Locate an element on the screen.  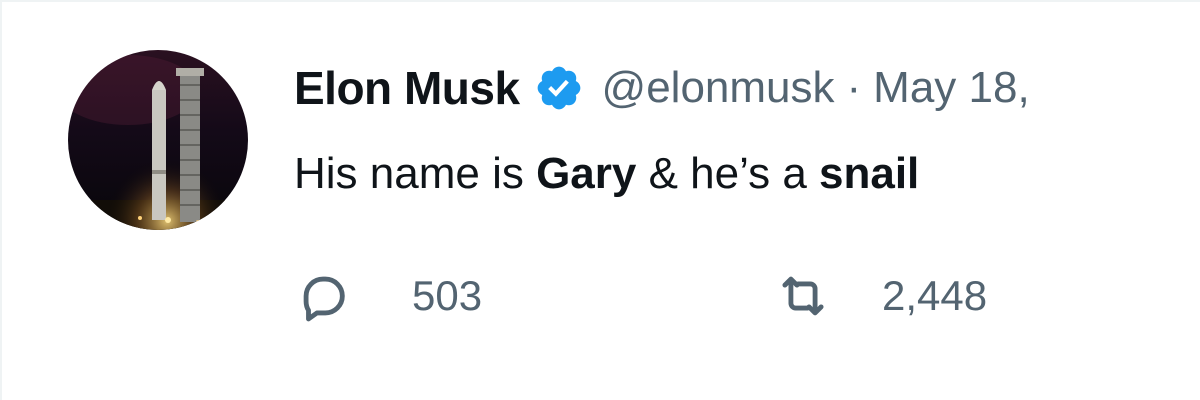
tweet-text-bold: Gary is located at coordinates (586, 173).